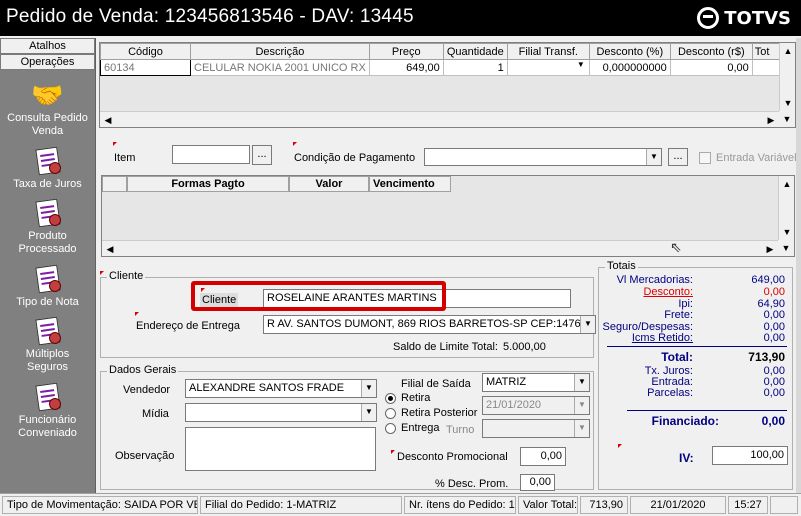  What do you see at coordinates (676, 247) in the screenshot?
I see `mouse-cursor-icon: ⇖` at bounding box center [676, 247].